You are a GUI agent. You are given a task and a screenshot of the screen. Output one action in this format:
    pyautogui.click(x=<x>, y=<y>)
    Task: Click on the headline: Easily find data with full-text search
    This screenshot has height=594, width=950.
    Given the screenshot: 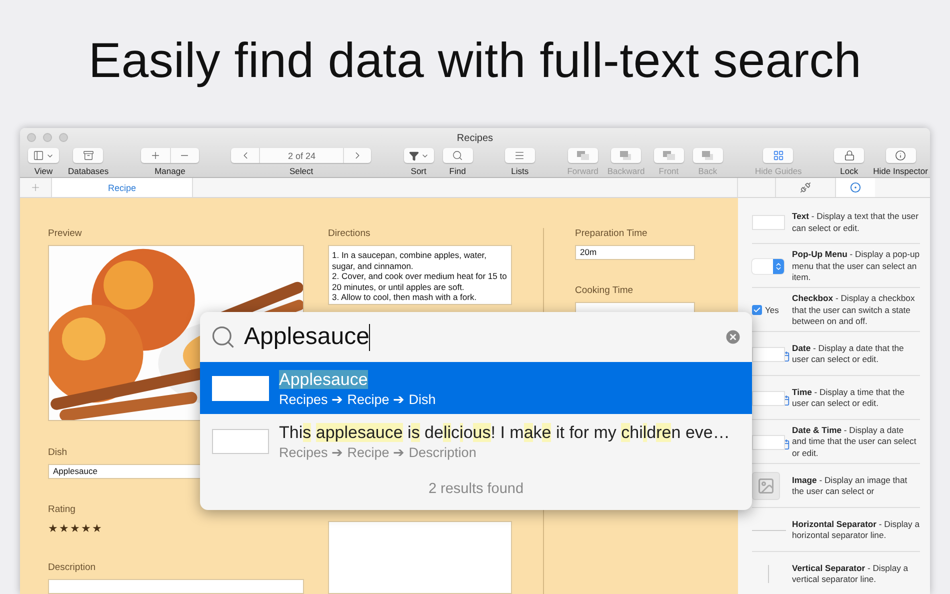 What is the action you would take?
    pyautogui.click(x=475, y=61)
    